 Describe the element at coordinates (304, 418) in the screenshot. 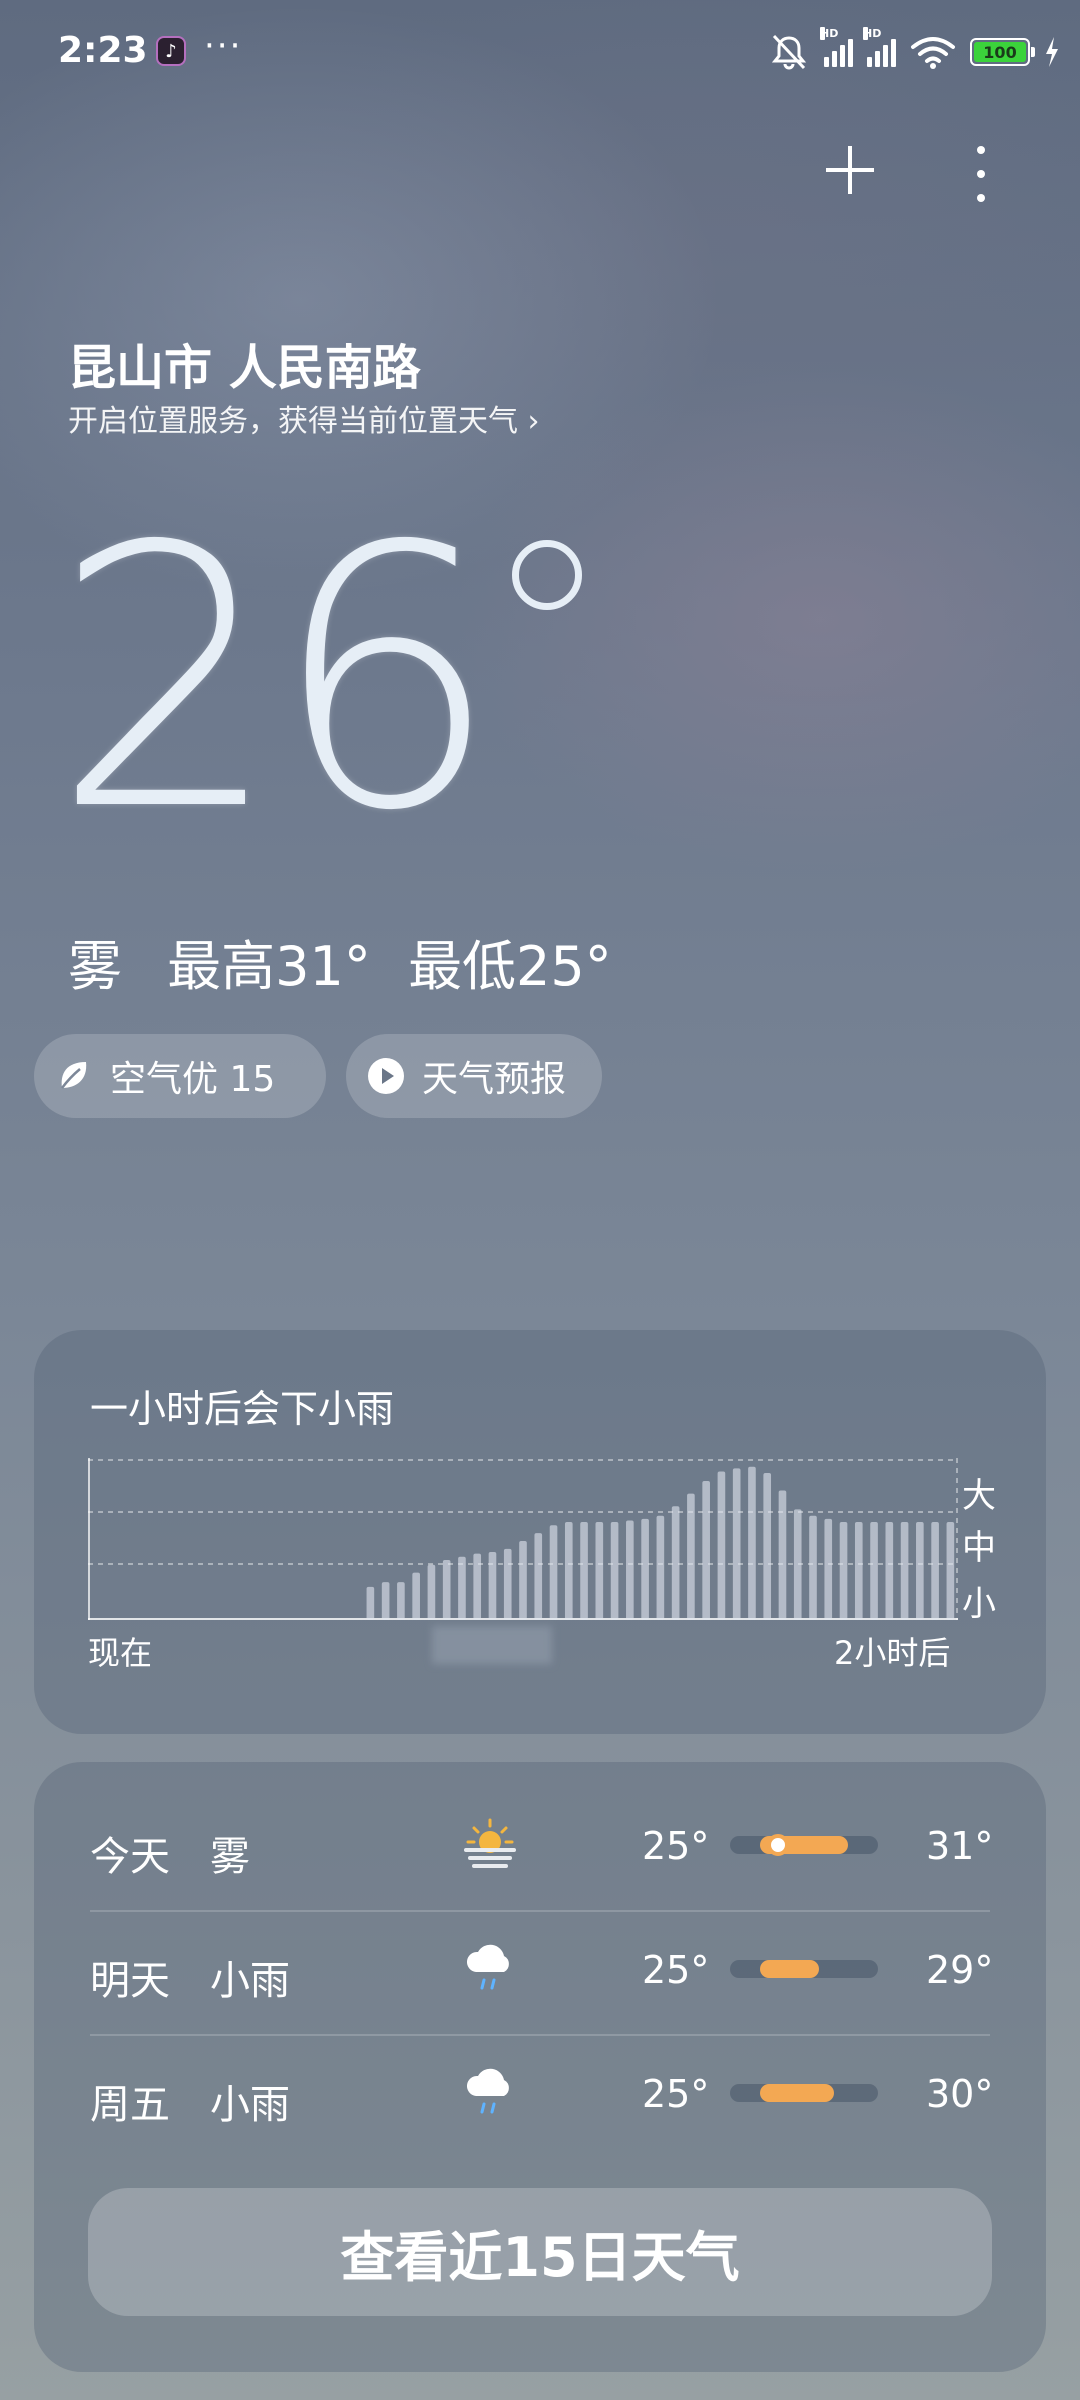

I see `enable-location-link: 开启位置服务，获得当前位置天气 ›` at that location.